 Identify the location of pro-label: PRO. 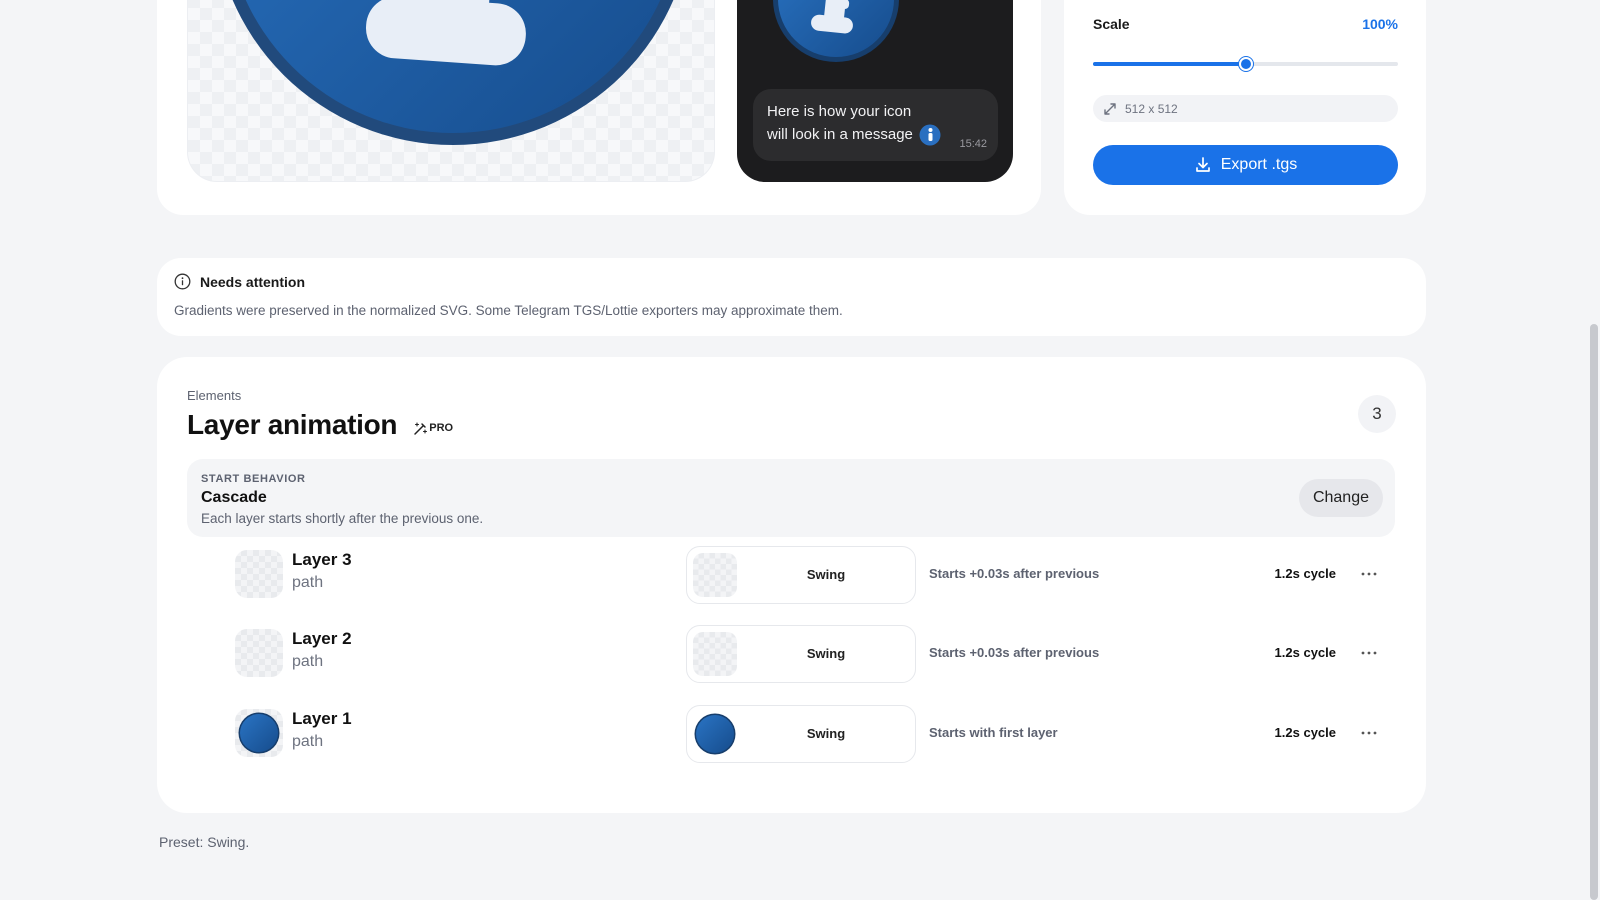
(441, 428).